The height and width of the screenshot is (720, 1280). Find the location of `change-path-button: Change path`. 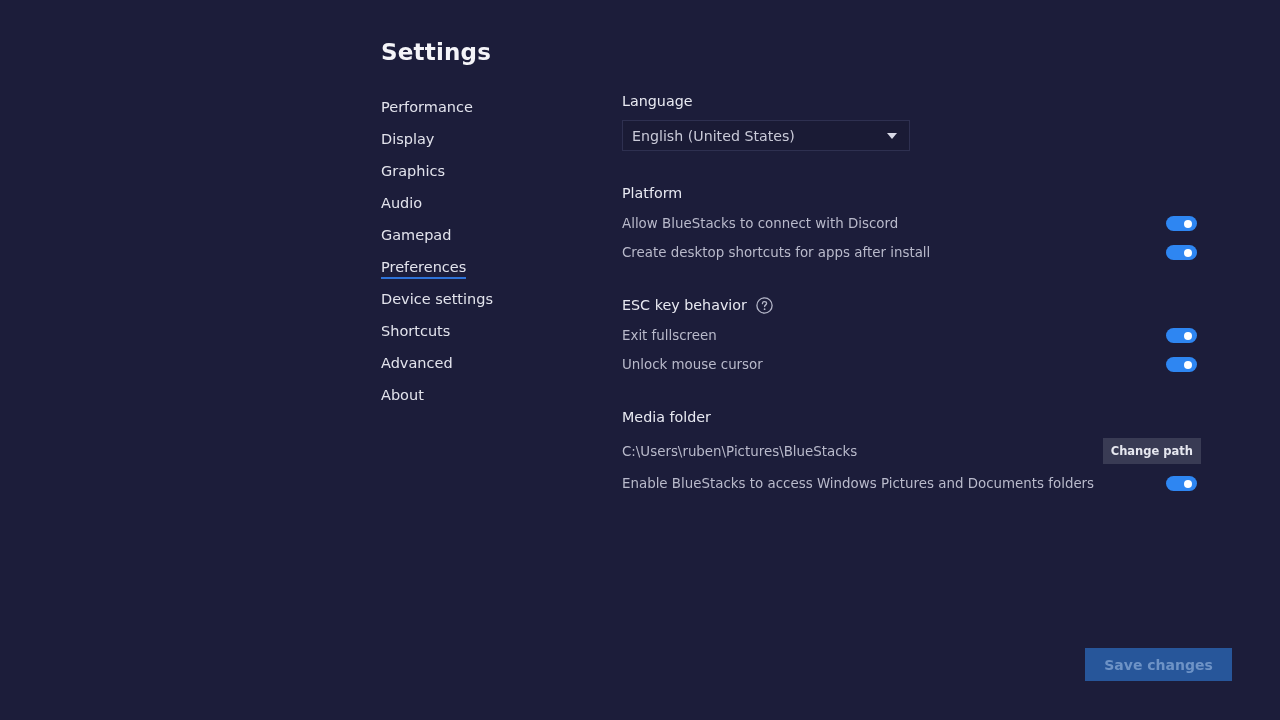

change-path-button: Change path is located at coordinates (1151, 451).